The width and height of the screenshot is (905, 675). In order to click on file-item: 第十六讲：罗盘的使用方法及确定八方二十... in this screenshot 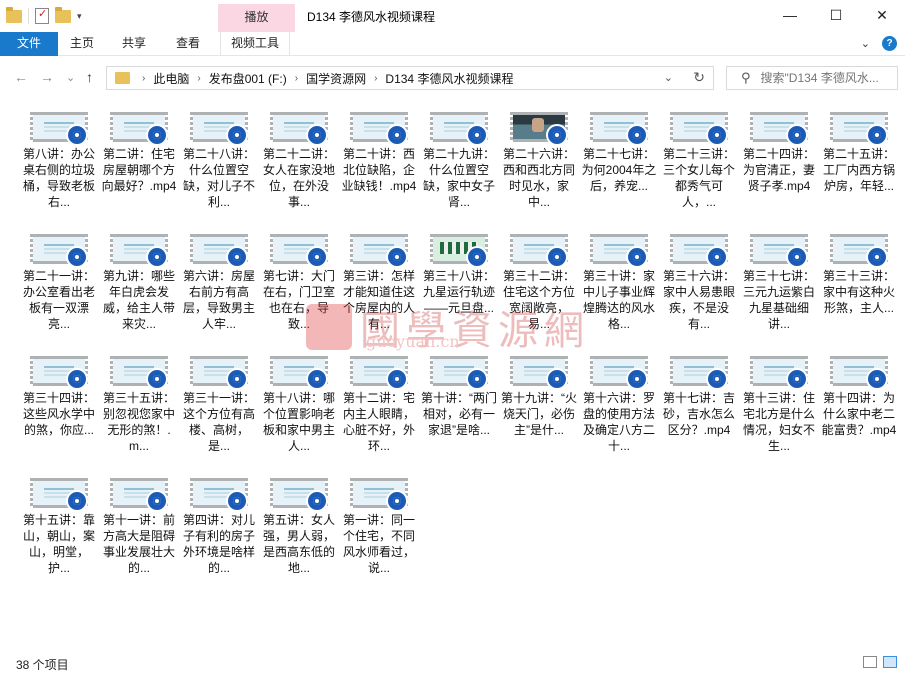, I will do `click(619, 404)`.